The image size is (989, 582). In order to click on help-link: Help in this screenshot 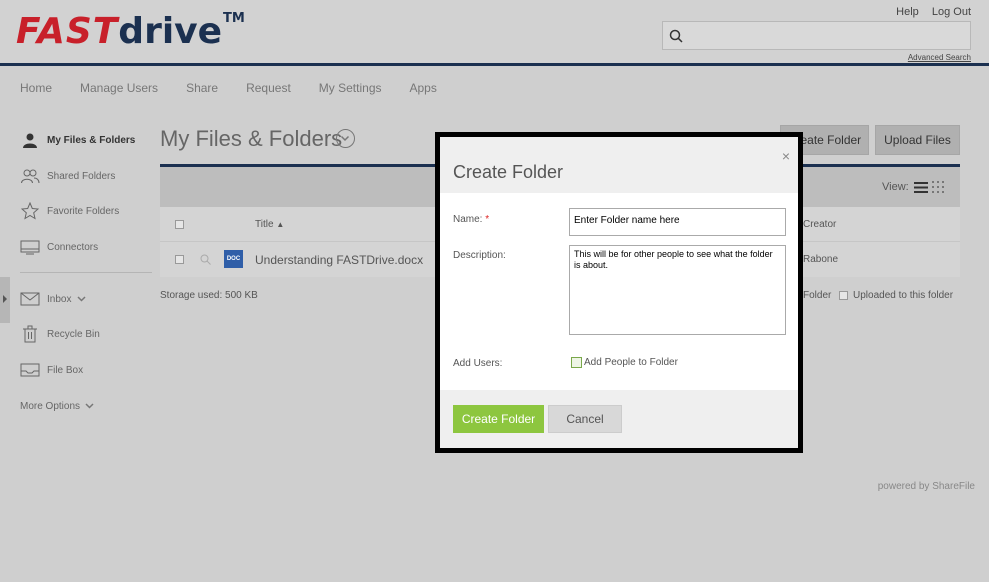, I will do `click(907, 12)`.